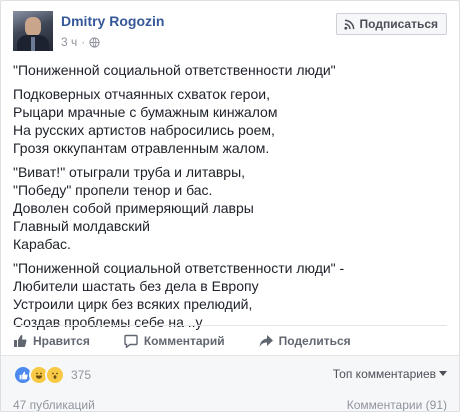  Describe the element at coordinates (266, 341) in the screenshot. I see `share-arrow-icon` at that location.